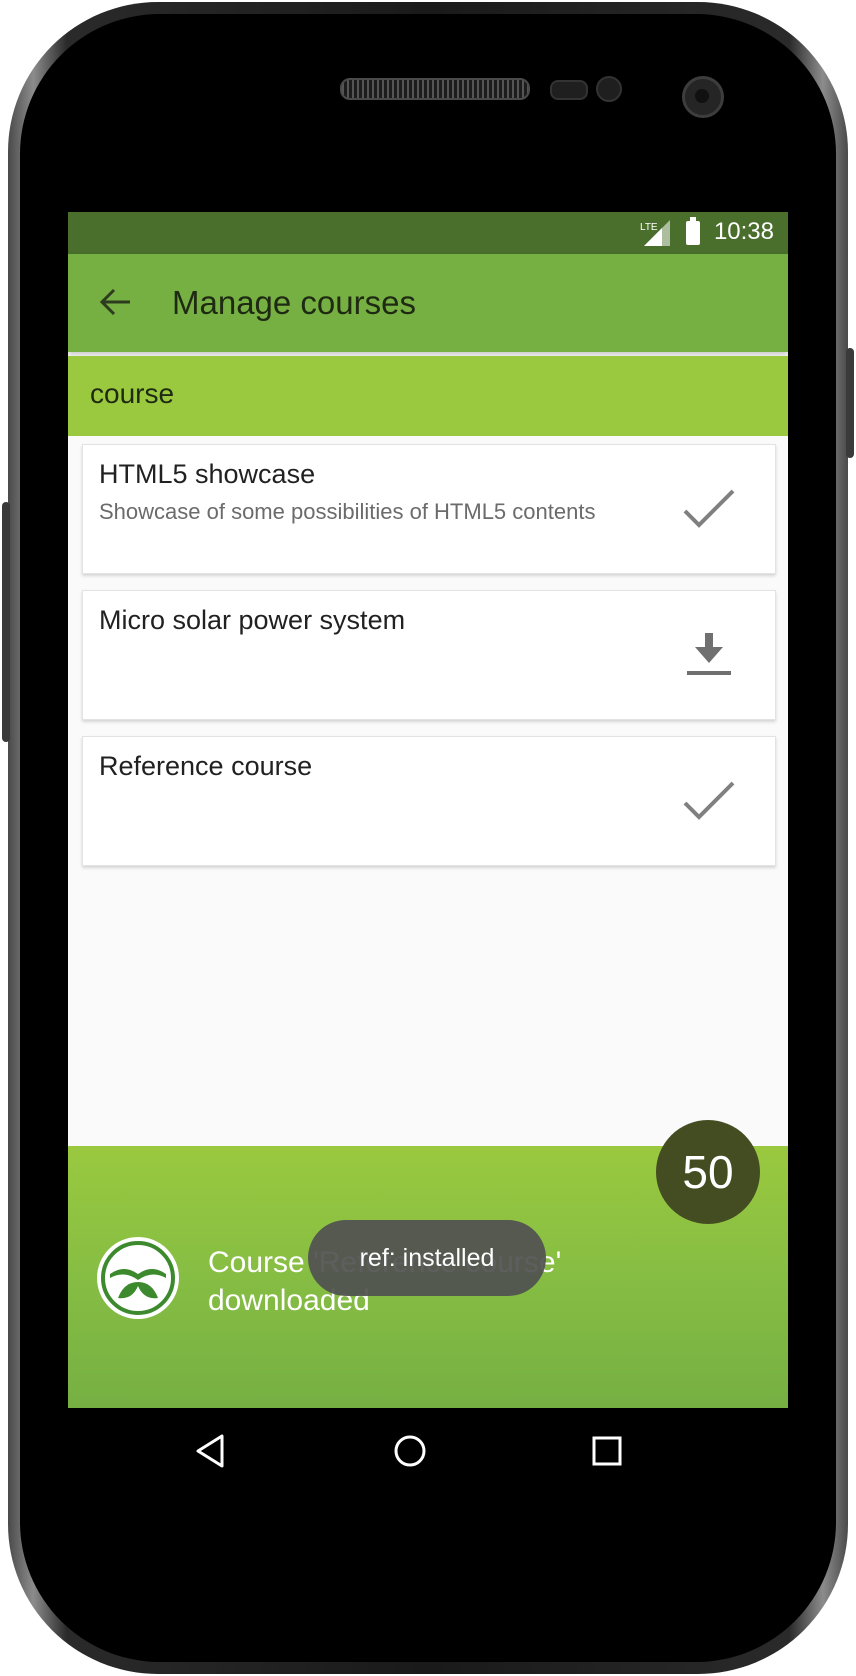 The height and width of the screenshot is (1676, 856). Describe the element at coordinates (428, 303) in the screenshot. I see `app-bar: Manage courses` at that location.